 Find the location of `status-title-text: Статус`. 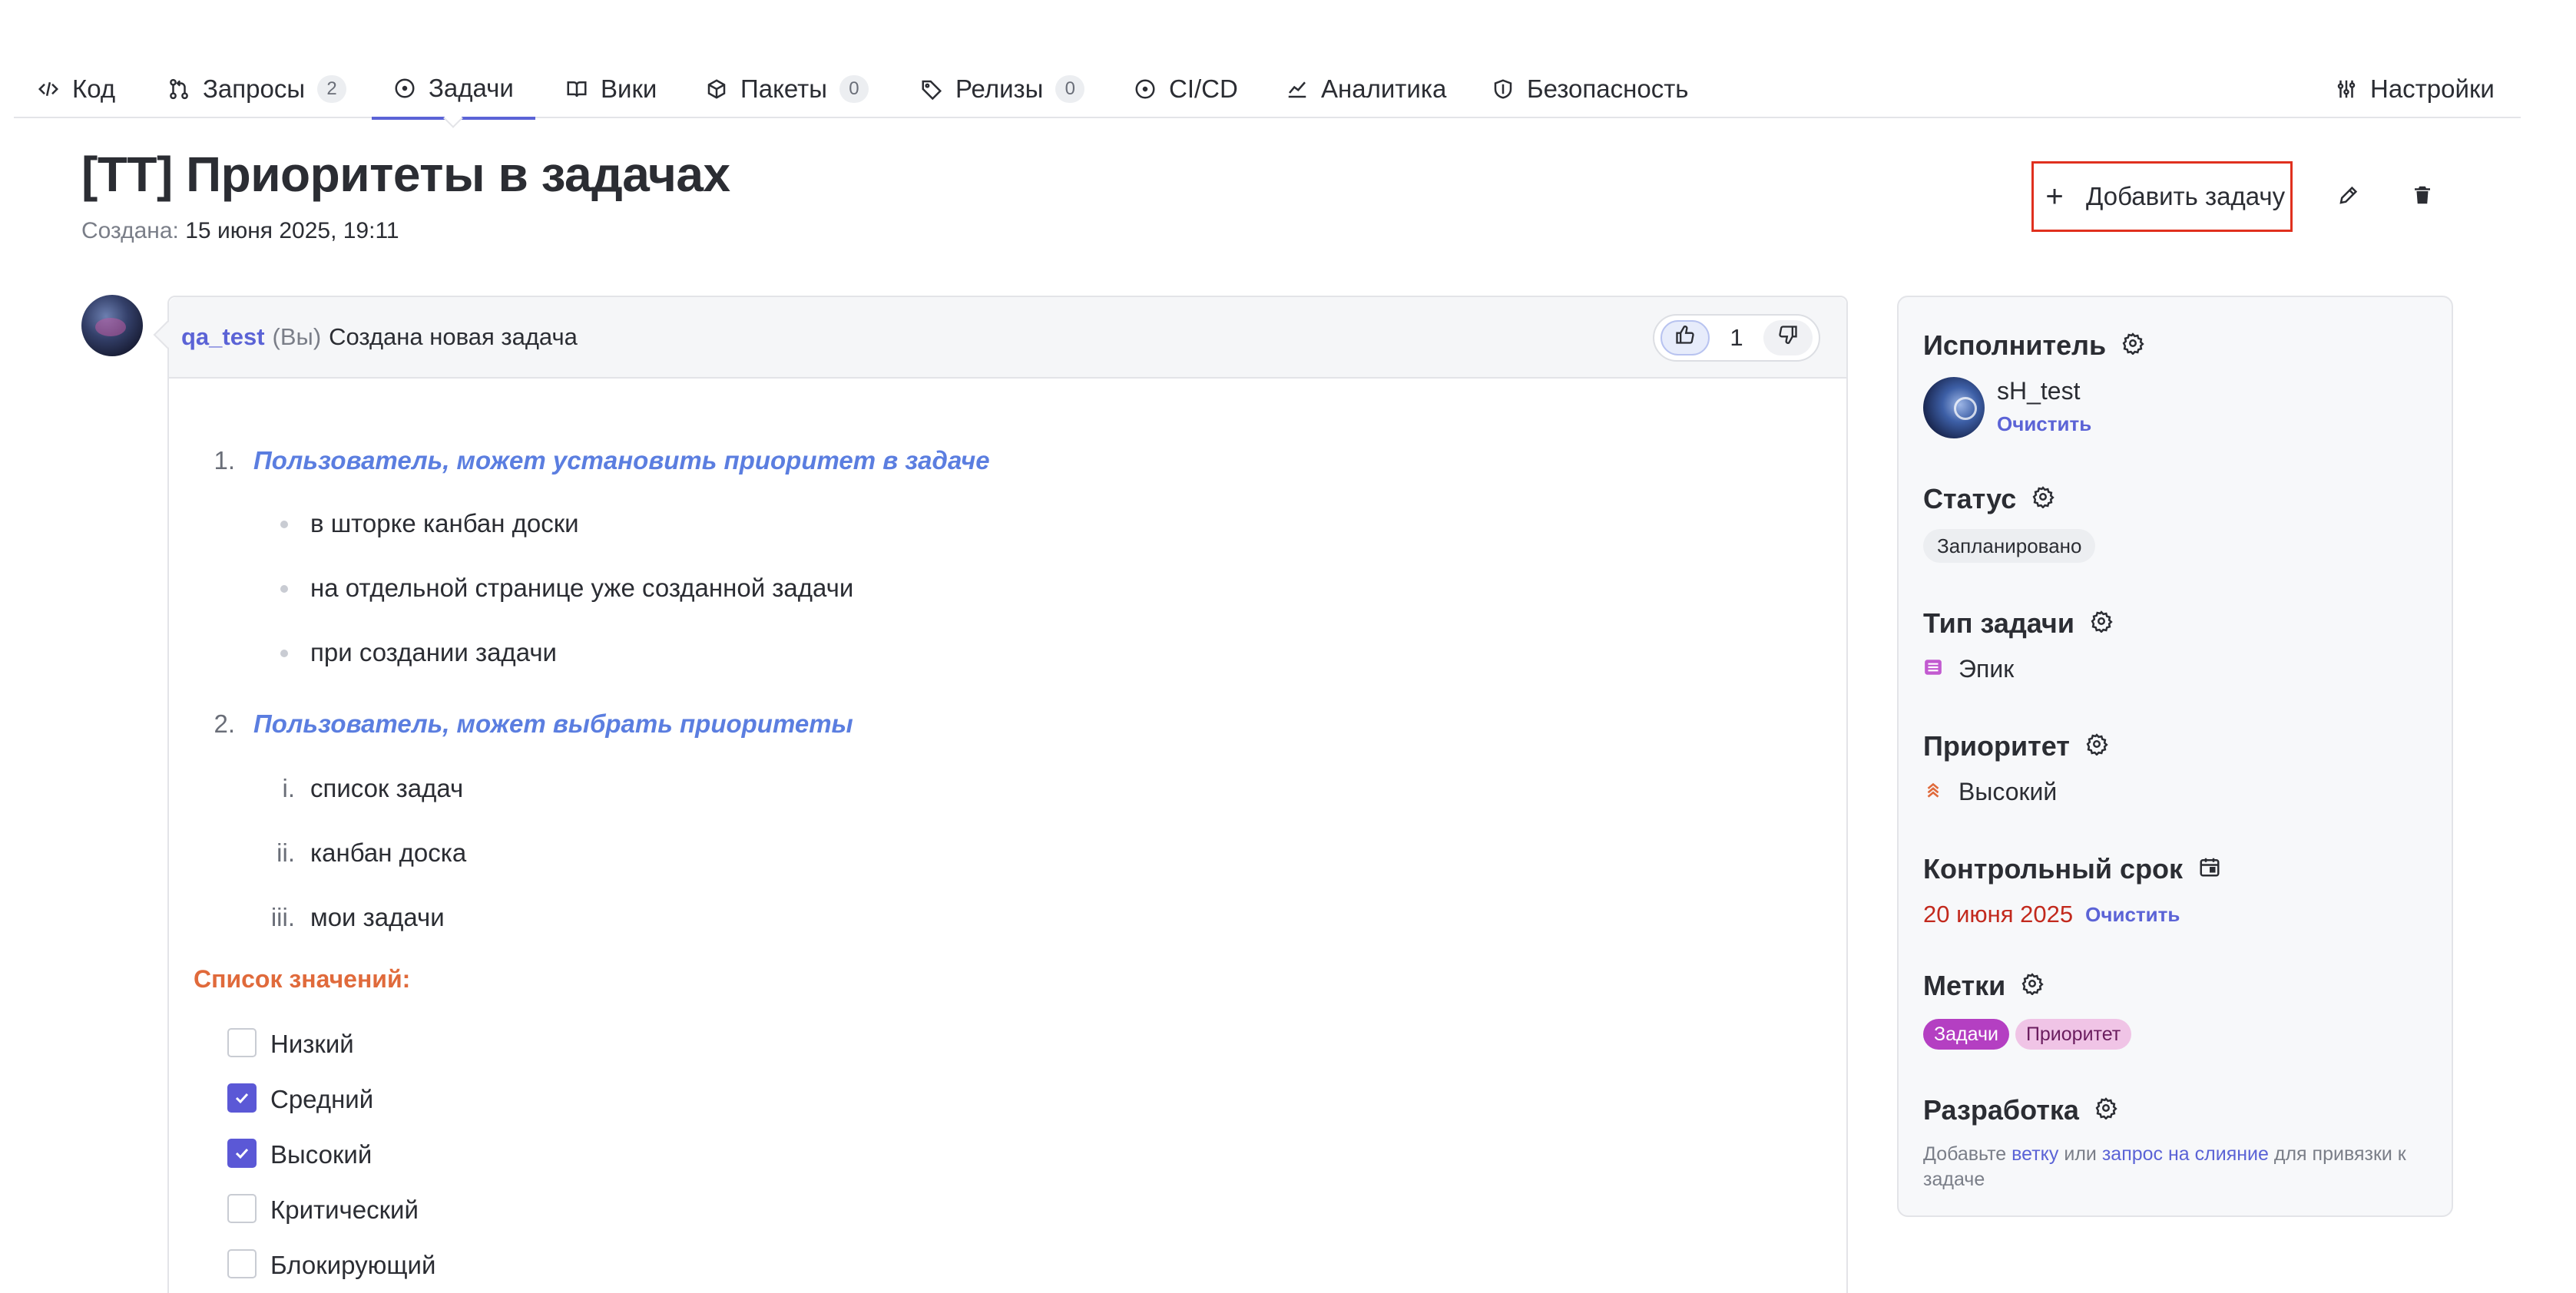

status-title-text: Статус is located at coordinates (1970, 498).